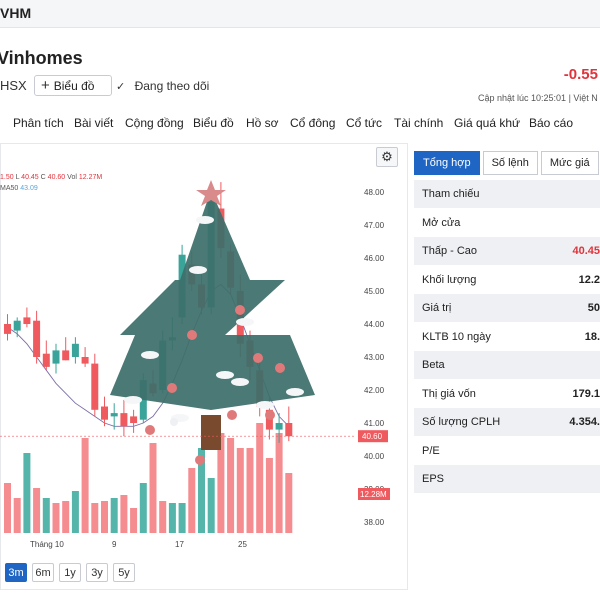  What do you see at coordinates (461, 422) in the screenshot?
I see `info-label: Số lượng CPLH` at bounding box center [461, 422].